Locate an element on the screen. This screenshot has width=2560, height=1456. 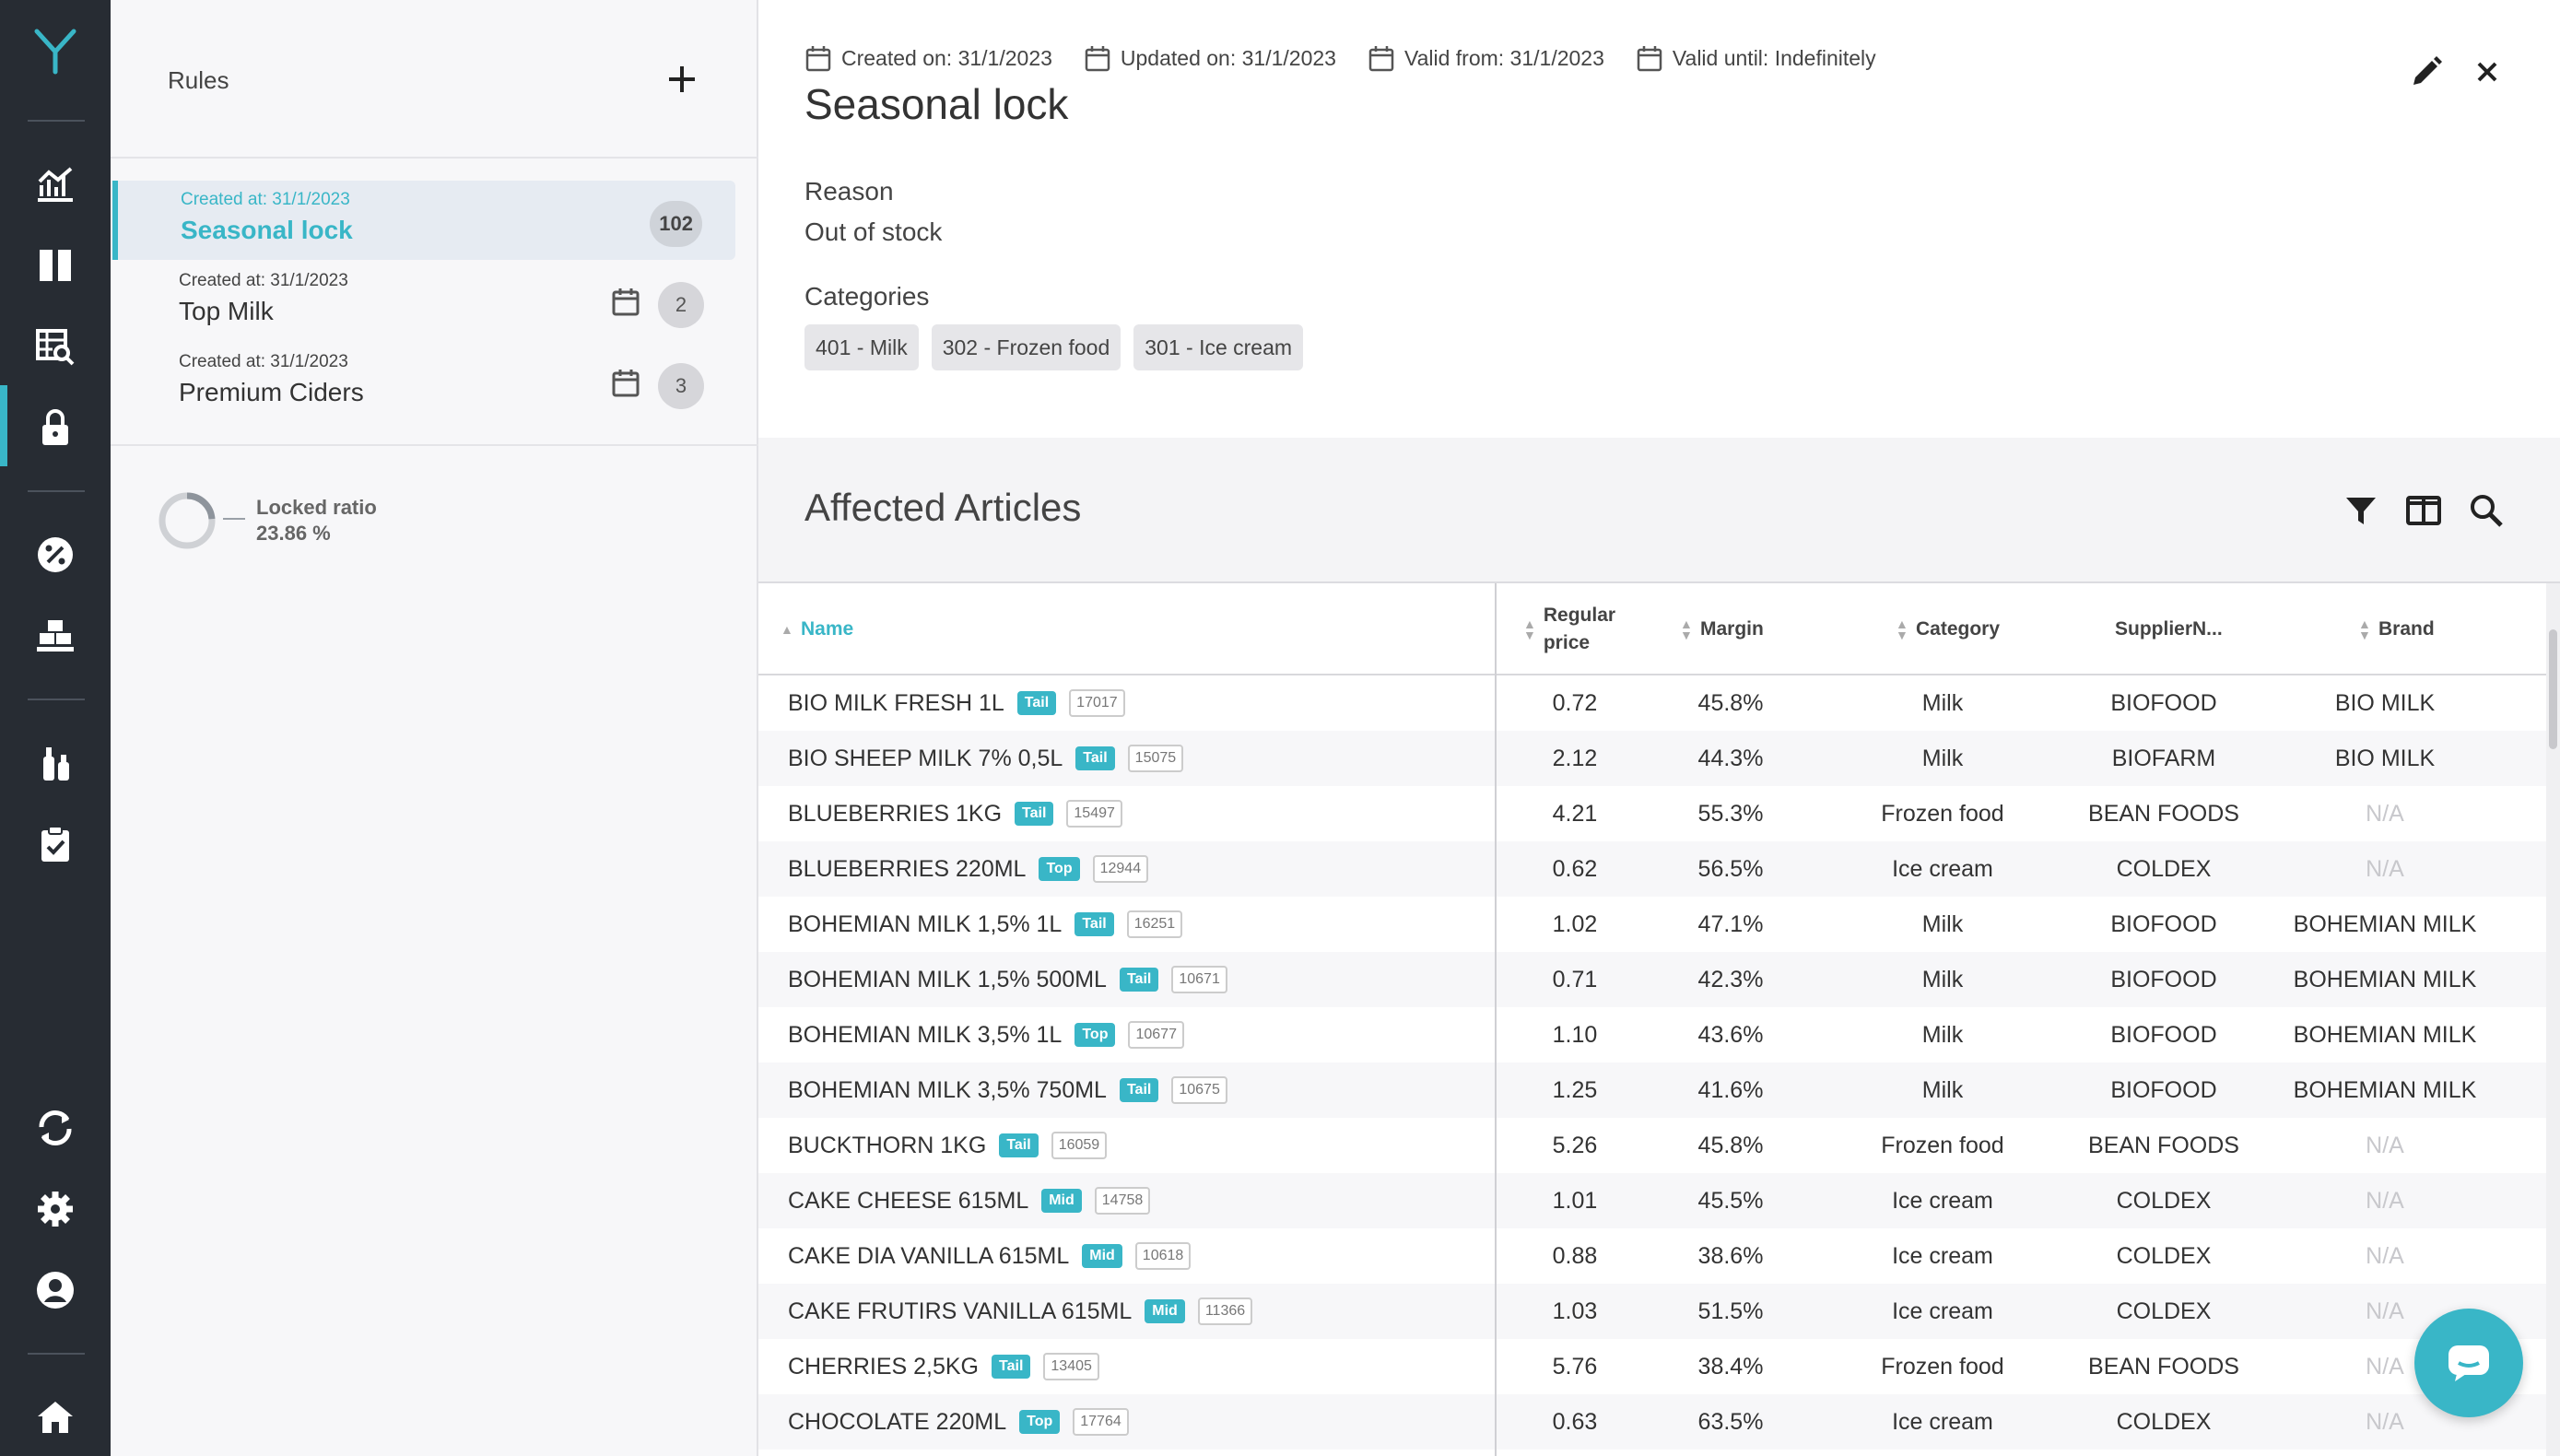
article-code: 16251 is located at coordinates (1155, 924).